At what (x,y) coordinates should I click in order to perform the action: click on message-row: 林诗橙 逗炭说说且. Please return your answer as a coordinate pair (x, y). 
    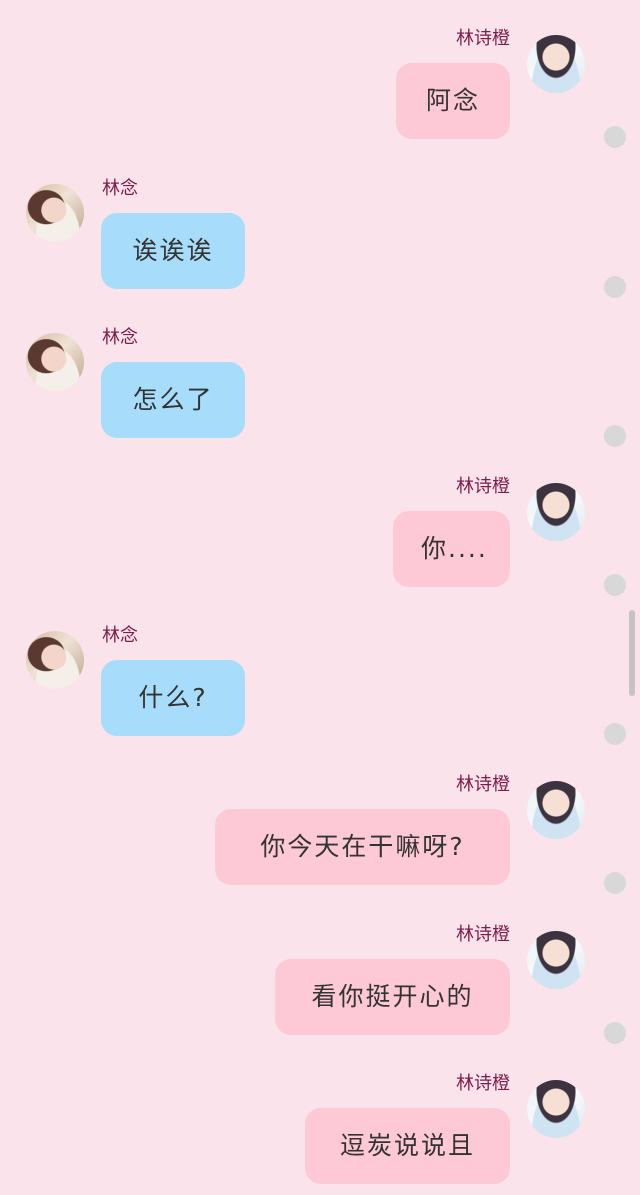
    Looking at the image, I should click on (320, 1120).